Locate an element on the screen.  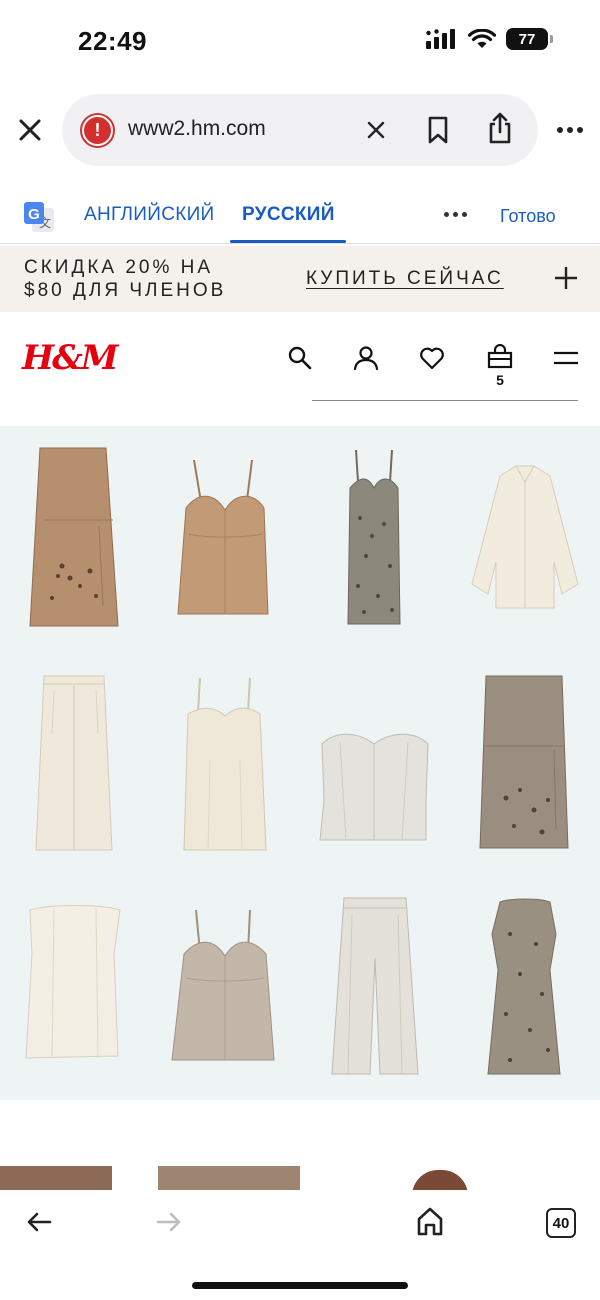
promo-text: СКИДКА 20% НА $80 ДЛЯ ЧЛЕНОВ is located at coordinates (125, 279).